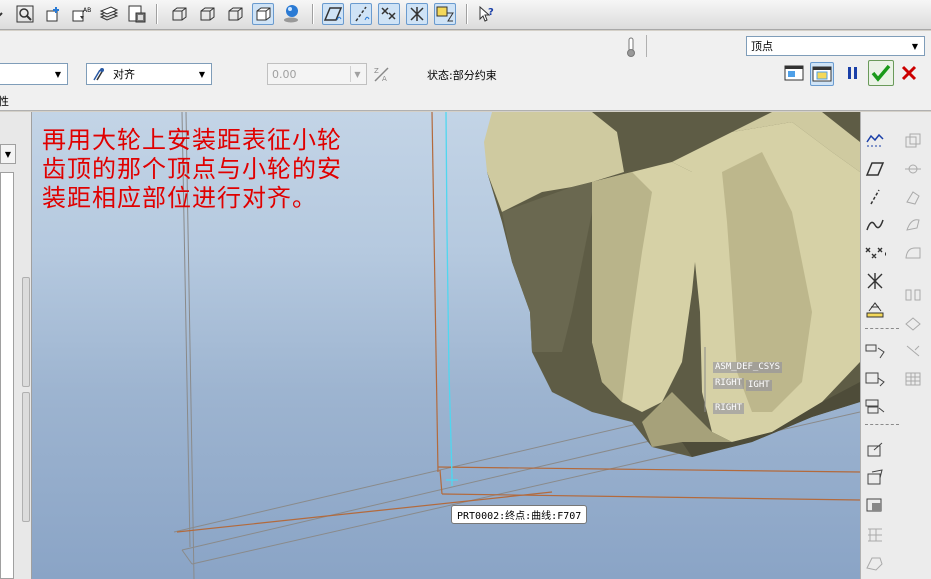 This screenshot has width=931, height=579. I want to click on thicken-icon, so click(913, 379).